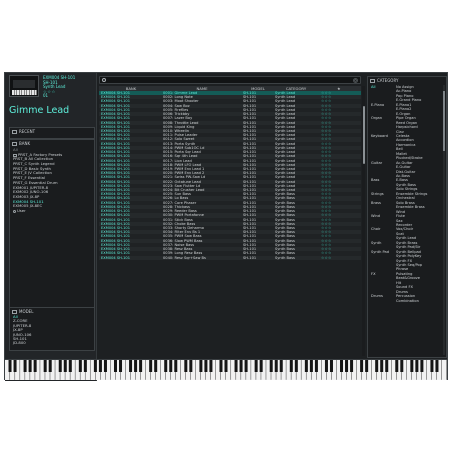 This screenshot has width=452, height=452. I want to click on category-group: Wind, so click(375, 216).